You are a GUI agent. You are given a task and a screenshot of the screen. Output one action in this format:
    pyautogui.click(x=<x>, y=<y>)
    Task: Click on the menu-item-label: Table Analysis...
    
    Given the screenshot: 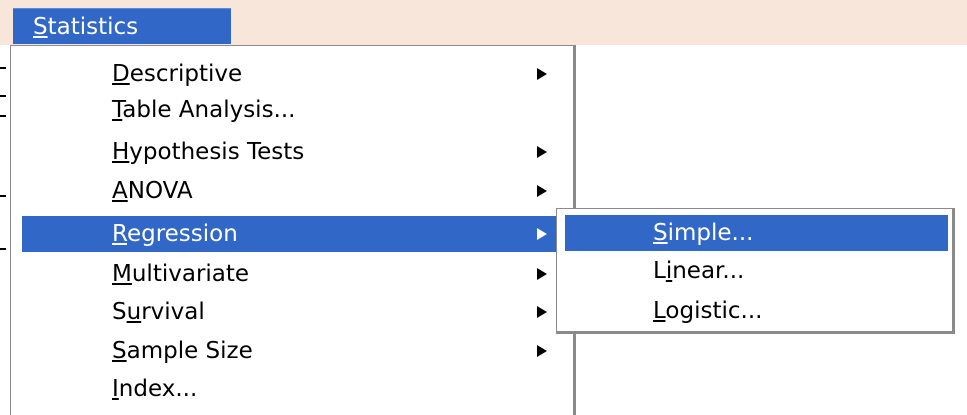 What is the action you would take?
    pyautogui.click(x=204, y=110)
    